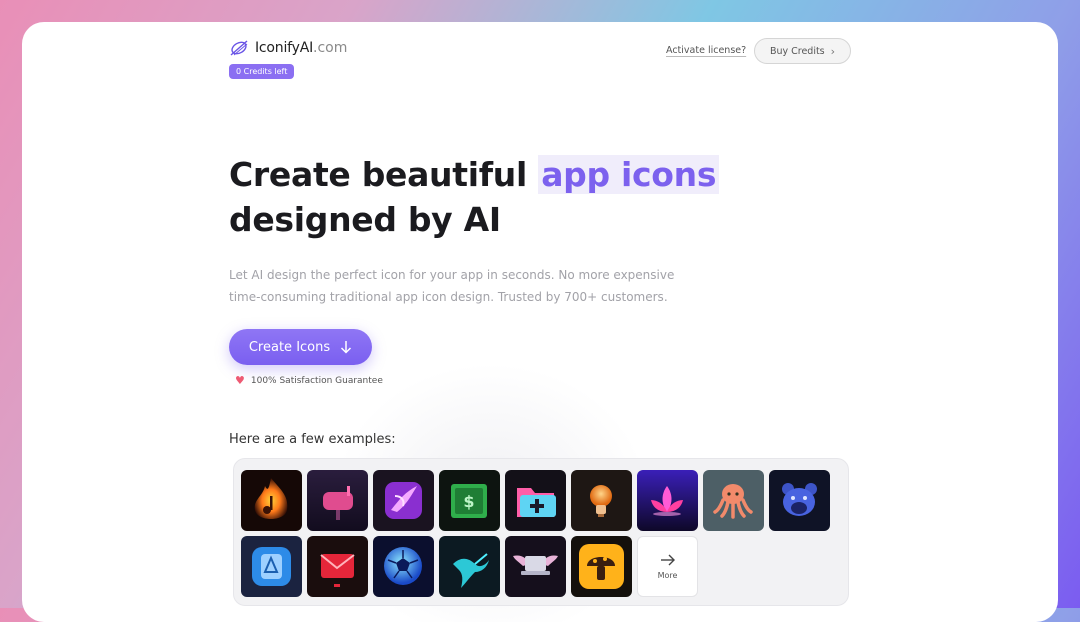 This screenshot has width=1080, height=622. What do you see at coordinates (733, 500) in the screenshot?
I see `octopus-icon` at bounding box center [733, 500].